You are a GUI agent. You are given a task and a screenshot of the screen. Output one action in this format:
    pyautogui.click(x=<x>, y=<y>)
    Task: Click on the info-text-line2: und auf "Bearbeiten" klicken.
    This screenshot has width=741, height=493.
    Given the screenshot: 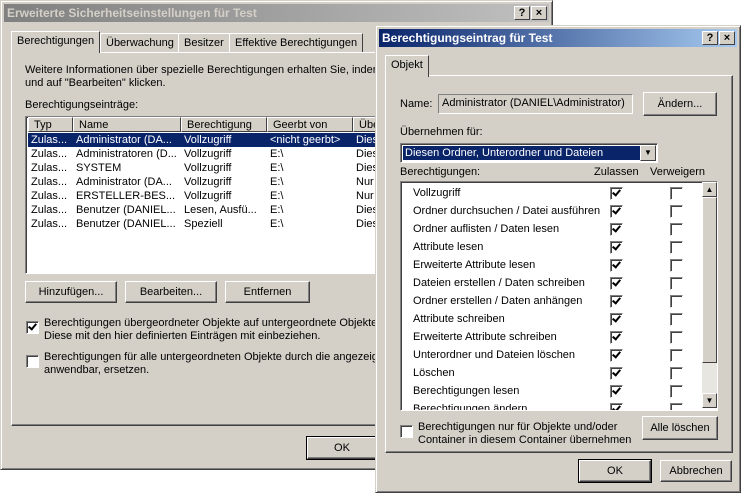 What is the action you would take?
    pyautogui.click(x=95, y=83)
    